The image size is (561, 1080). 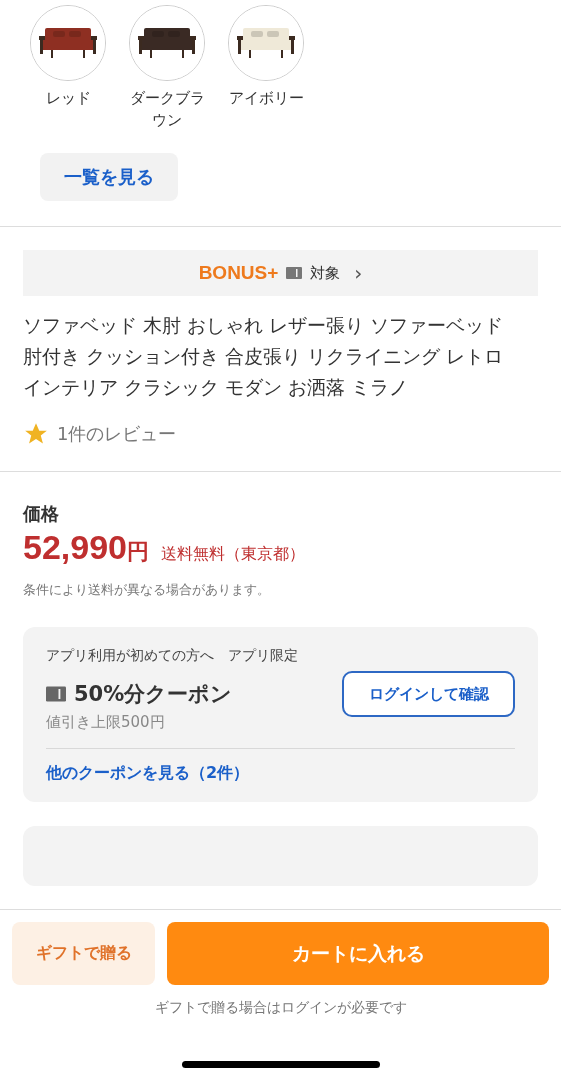 What do you see at coordinates (233, 554) in the screenshot?
I see `shipping-text: 送料無料（東京都）` at bounding box center [233, 554].